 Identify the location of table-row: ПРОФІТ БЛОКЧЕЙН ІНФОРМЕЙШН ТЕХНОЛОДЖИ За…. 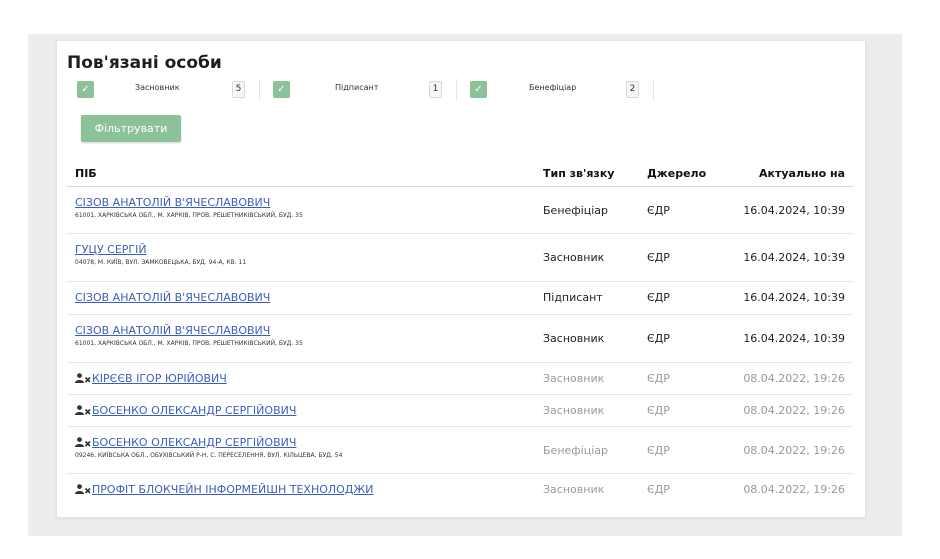
(460, 490).